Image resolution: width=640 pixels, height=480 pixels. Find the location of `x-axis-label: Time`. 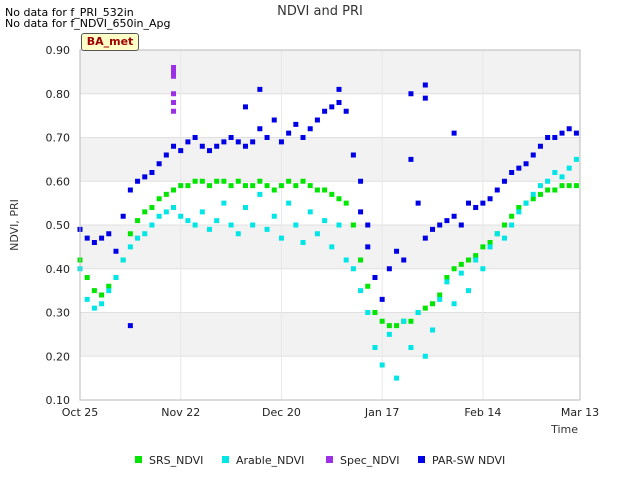

x-axis-label: Time is located at coordinates (564, 429).